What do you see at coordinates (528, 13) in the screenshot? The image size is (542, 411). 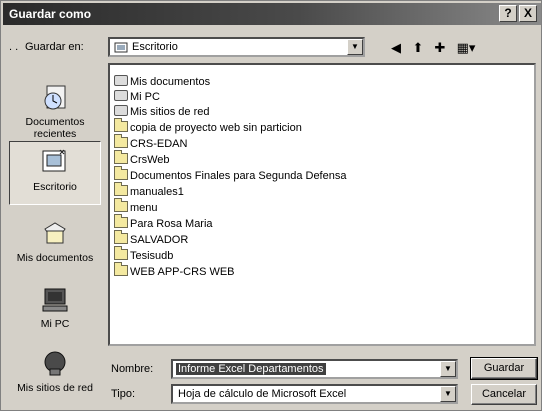 I see `close-button: X` at bounding box center [528, 13].